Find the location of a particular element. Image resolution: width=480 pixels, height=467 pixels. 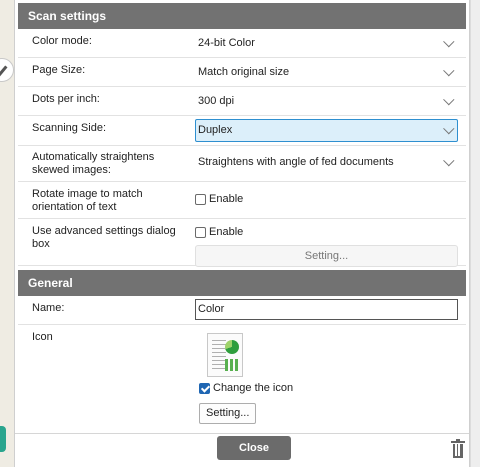

straighten-value: Straightens with angle of fed documents is located at coordinates (296, 162).